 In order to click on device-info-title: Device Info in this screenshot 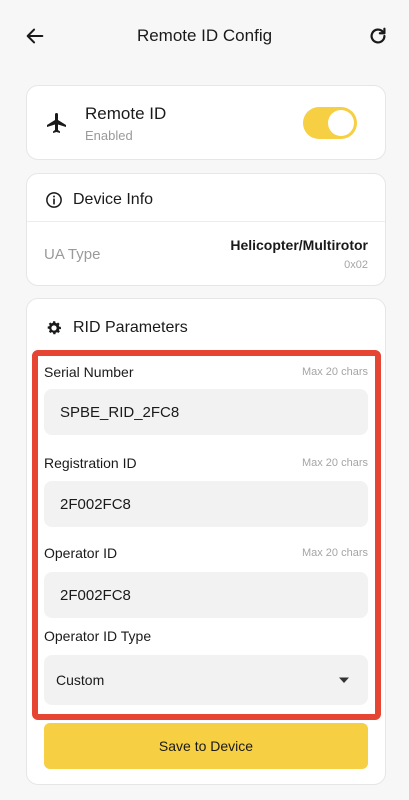, I will do `click(113, 199)`.